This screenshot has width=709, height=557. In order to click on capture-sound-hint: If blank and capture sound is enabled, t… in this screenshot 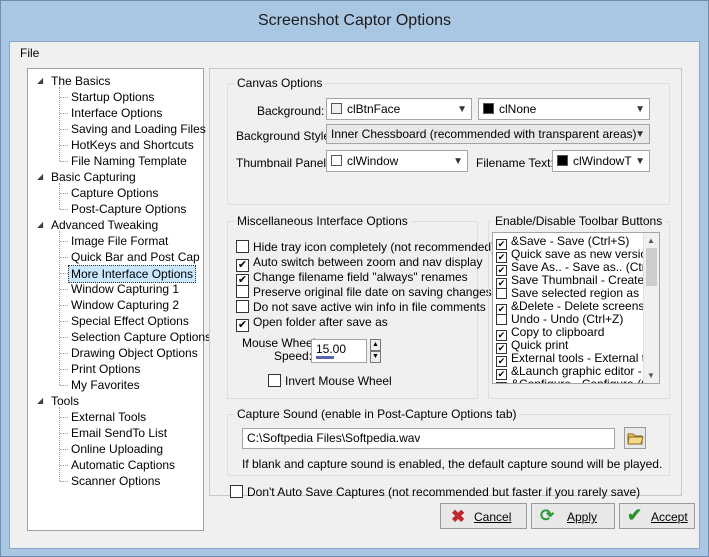, I will do `click(452, 464)`.